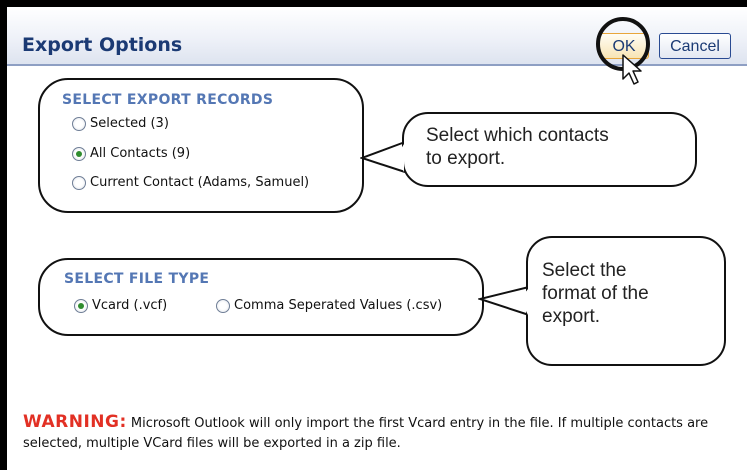 The image size is (747, 470). I want to click on radio-selected: Selected (3), so click(120, 123).